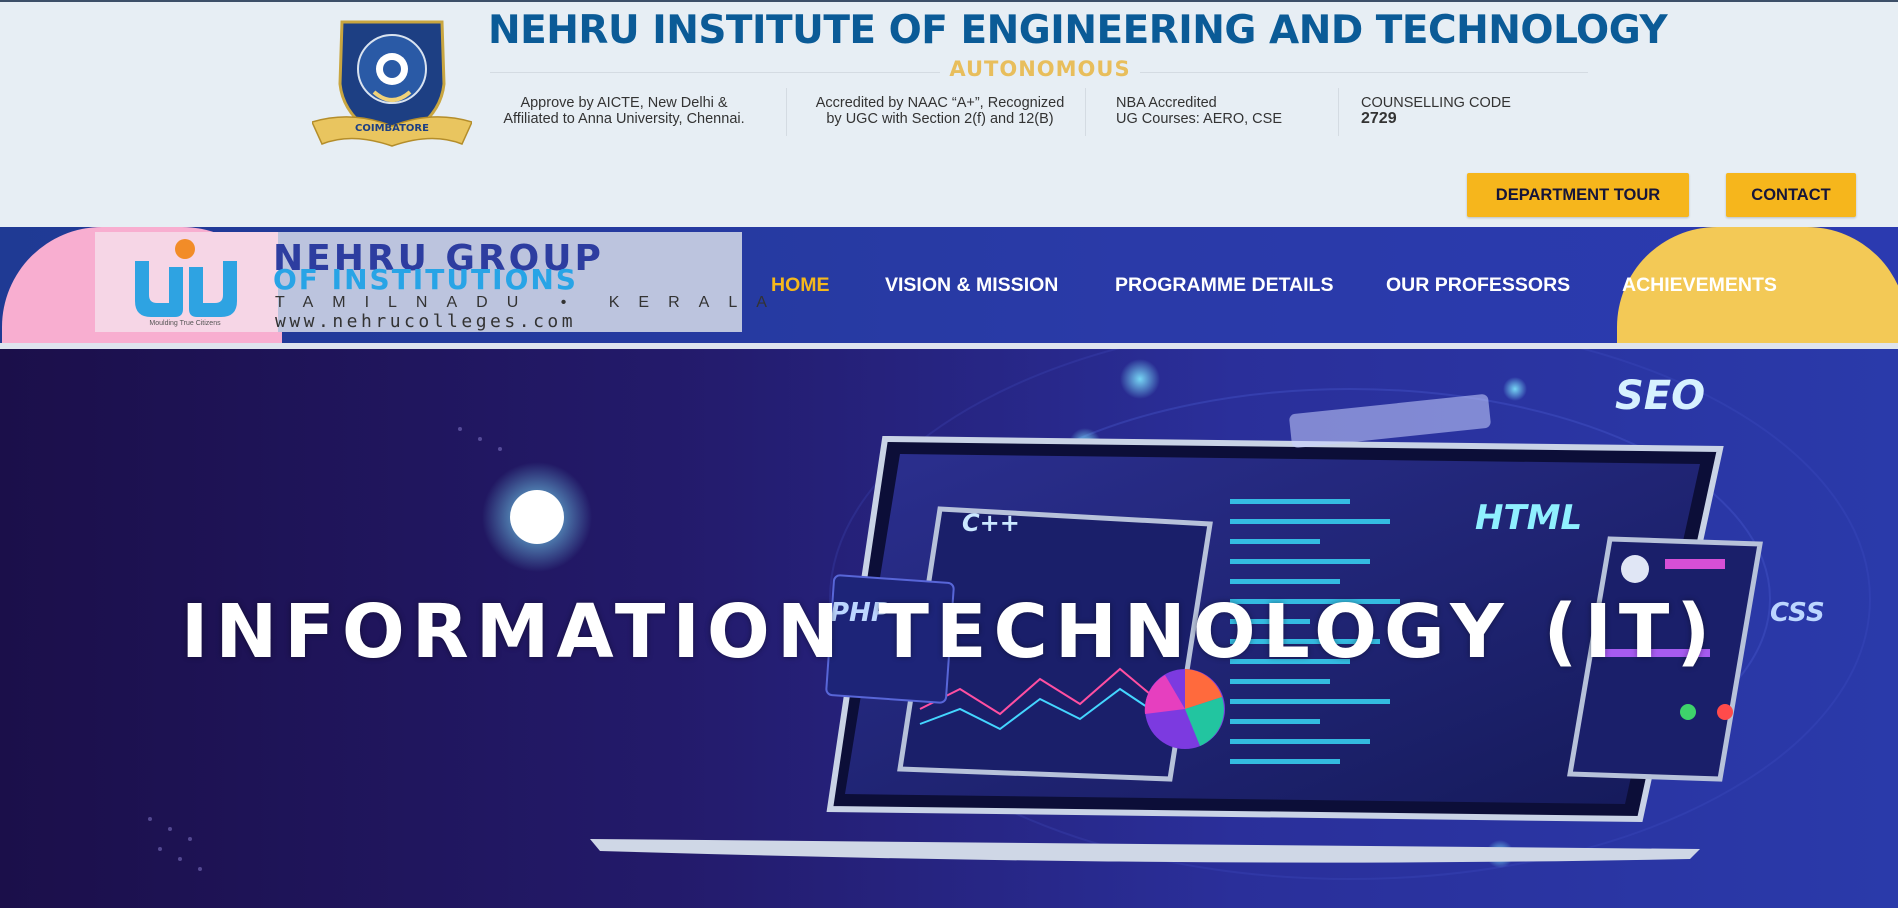 This screenshot has height=908, width=1898. I want to click on nav-item-our-professors: OUR PROFESSORS, so click(1478, 285).